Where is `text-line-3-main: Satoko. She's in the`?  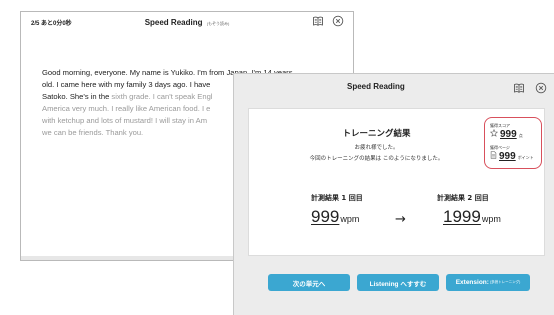
text-line-3-main: Satoko. She's in the is located at coordinates (77, 96).